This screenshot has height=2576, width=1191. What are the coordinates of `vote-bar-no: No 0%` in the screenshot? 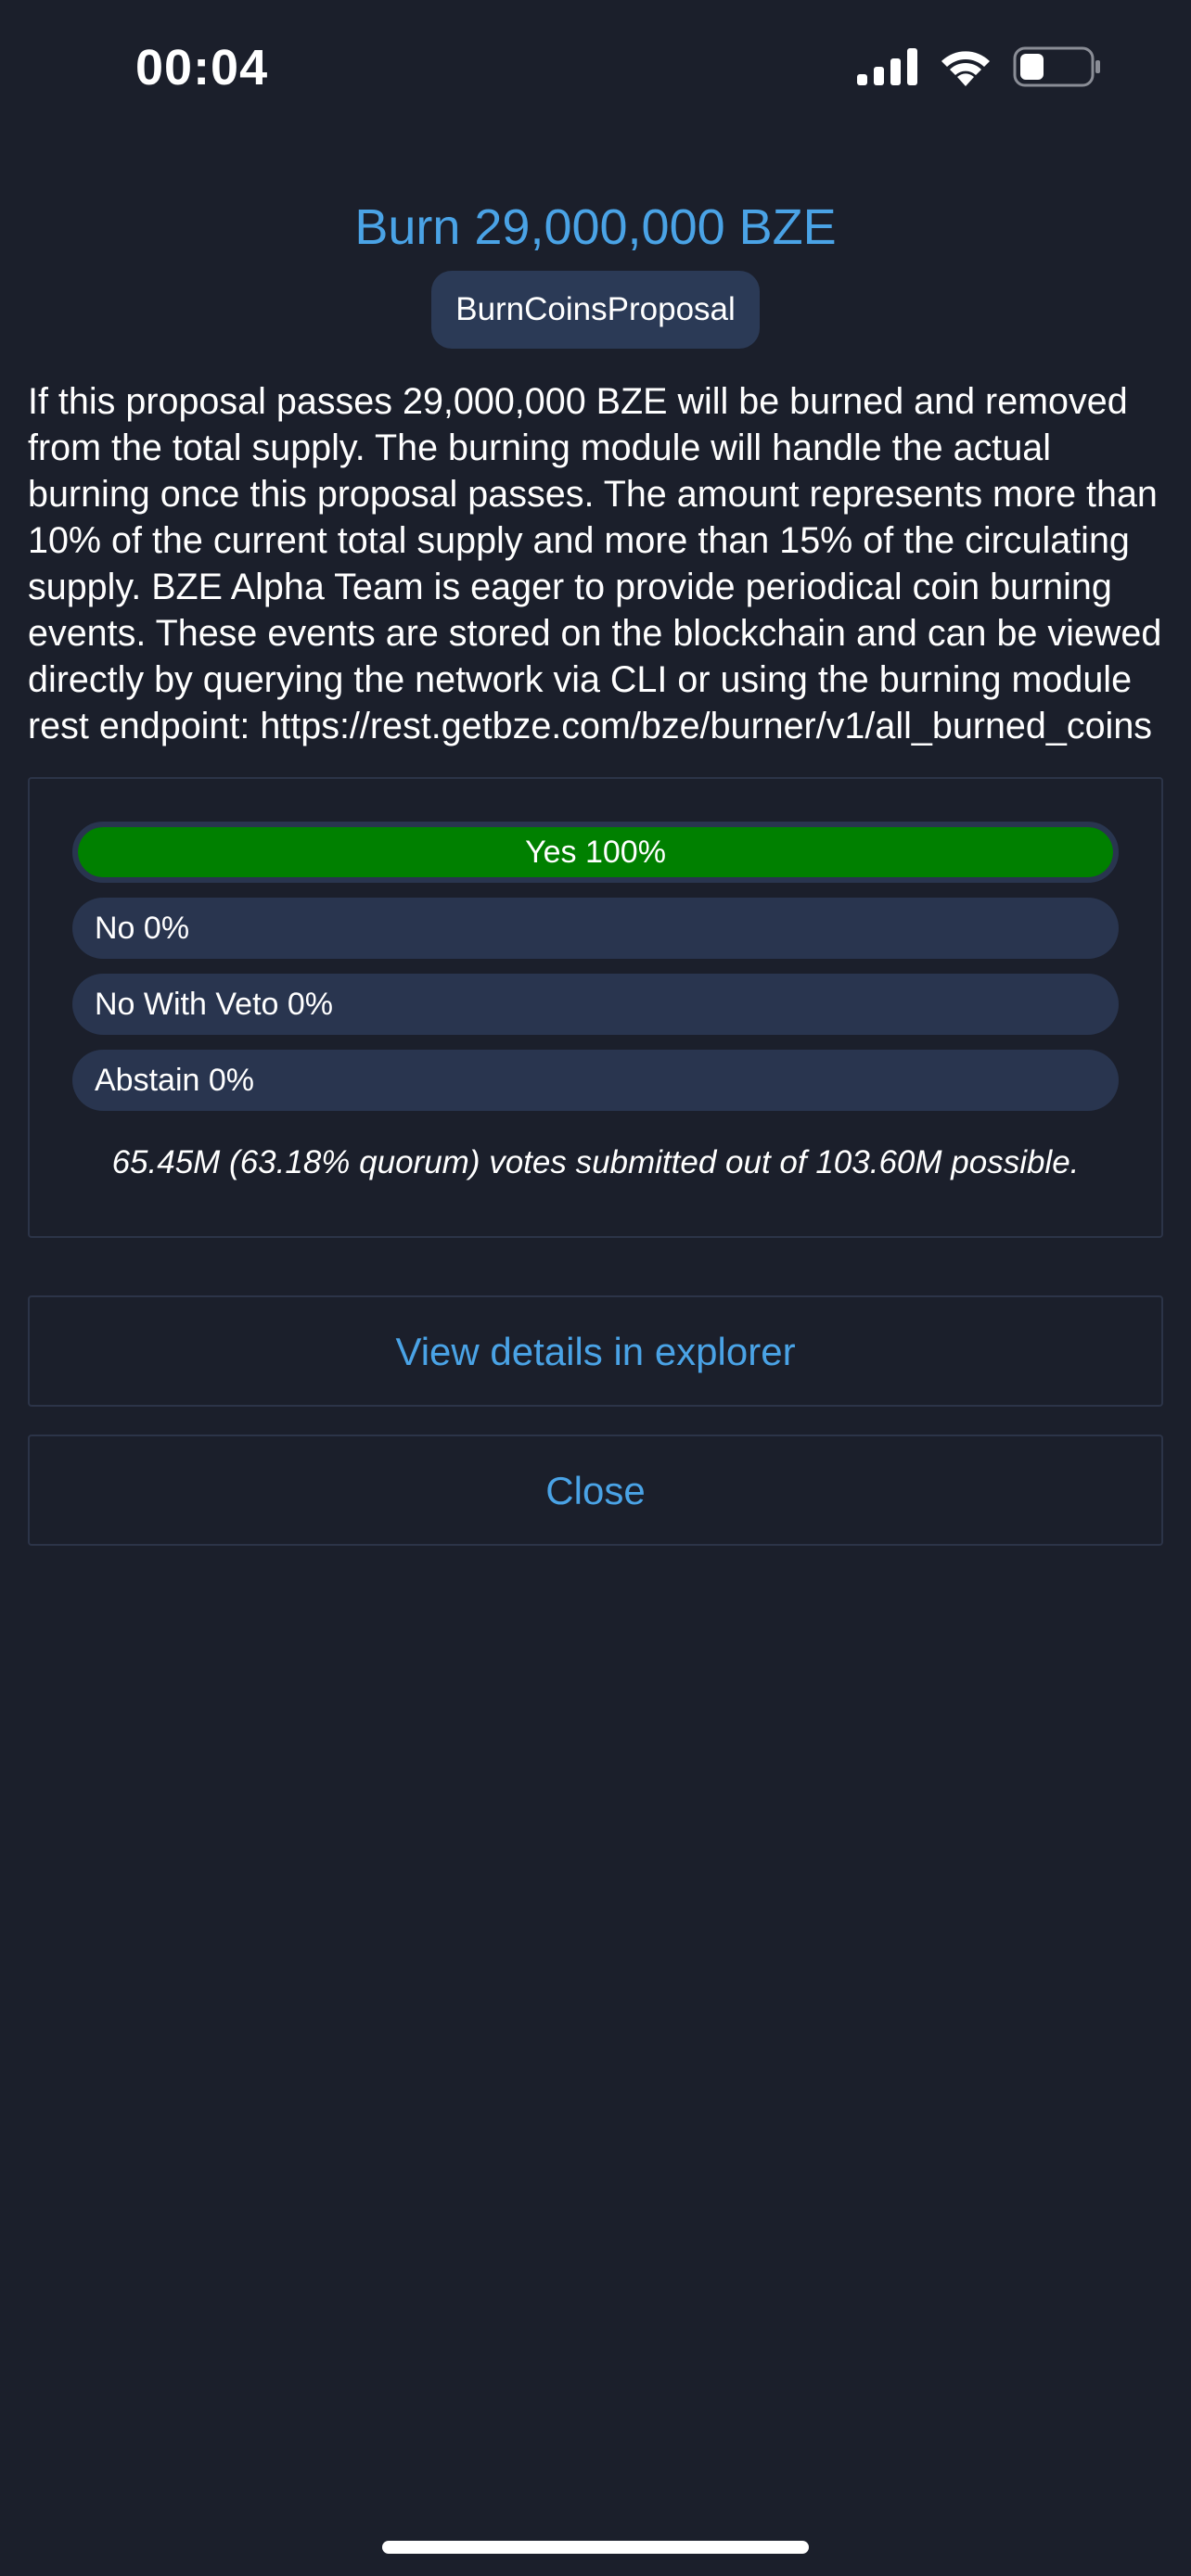 It's located at (595, 928).